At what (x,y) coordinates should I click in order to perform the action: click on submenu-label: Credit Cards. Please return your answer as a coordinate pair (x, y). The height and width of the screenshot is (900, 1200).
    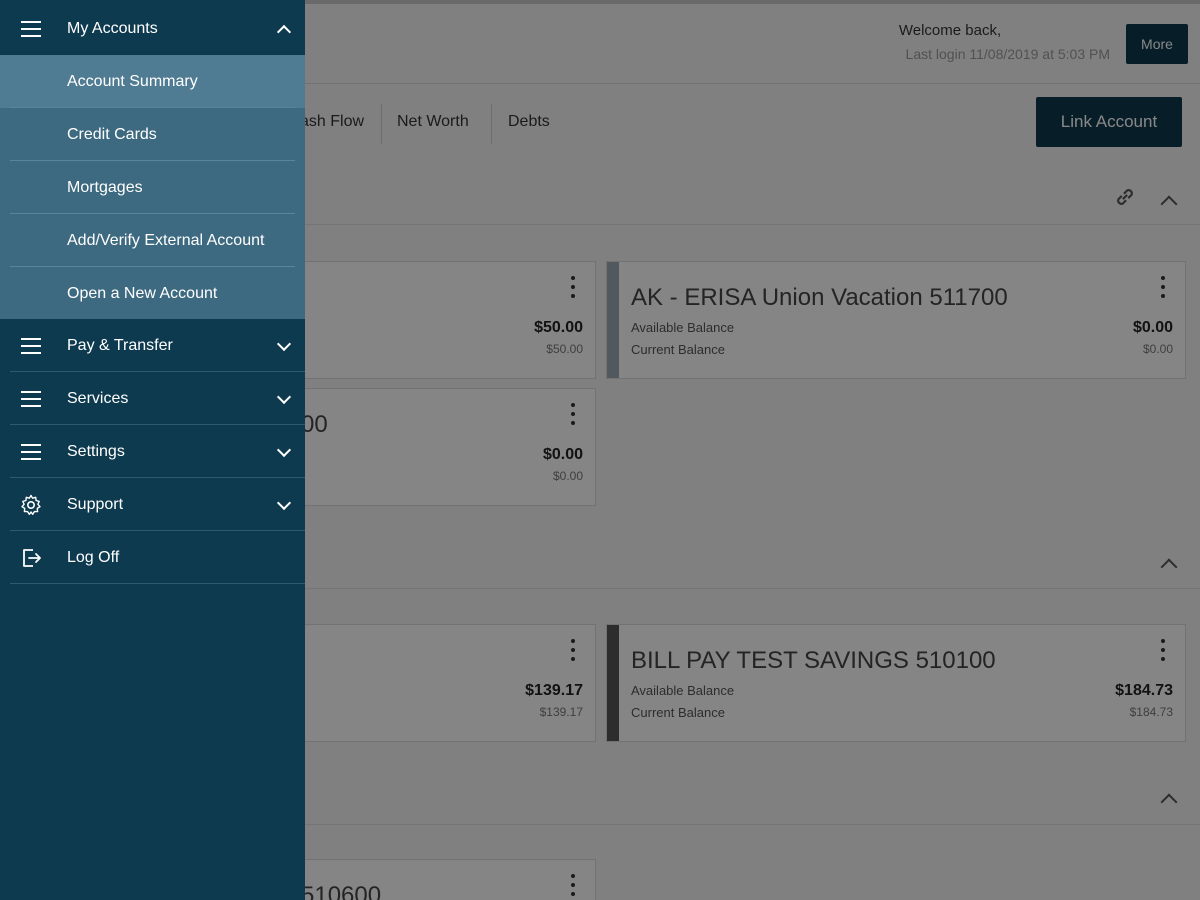
    Looking at the image, I should click on (112, 134).